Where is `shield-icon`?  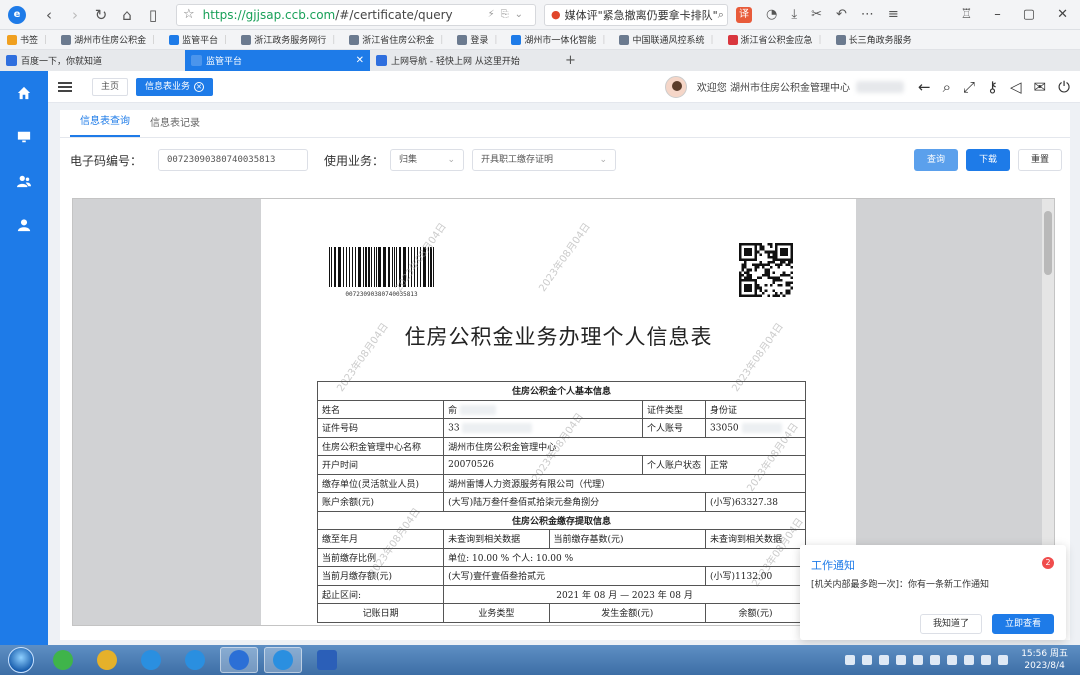
shield-icon is located at coordinates (283, 660).